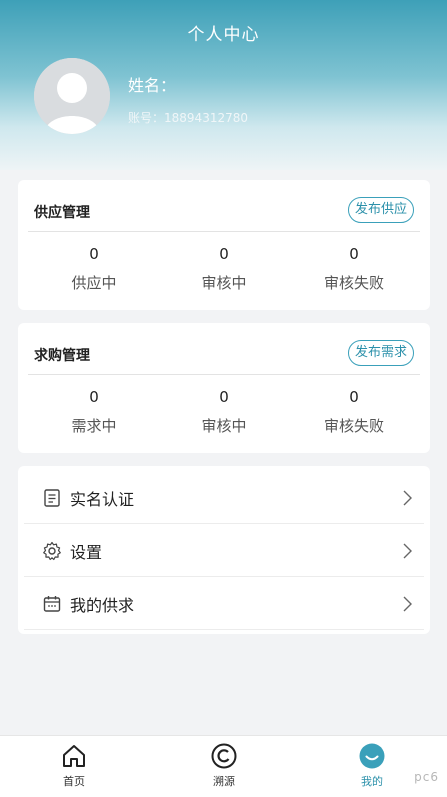 Image resolution: width=447 pixels, height=797 pixels. Describe the element at coordinates (380, 353) in the screenshot. I see `publish-demand-button: 发布需求` at that location.